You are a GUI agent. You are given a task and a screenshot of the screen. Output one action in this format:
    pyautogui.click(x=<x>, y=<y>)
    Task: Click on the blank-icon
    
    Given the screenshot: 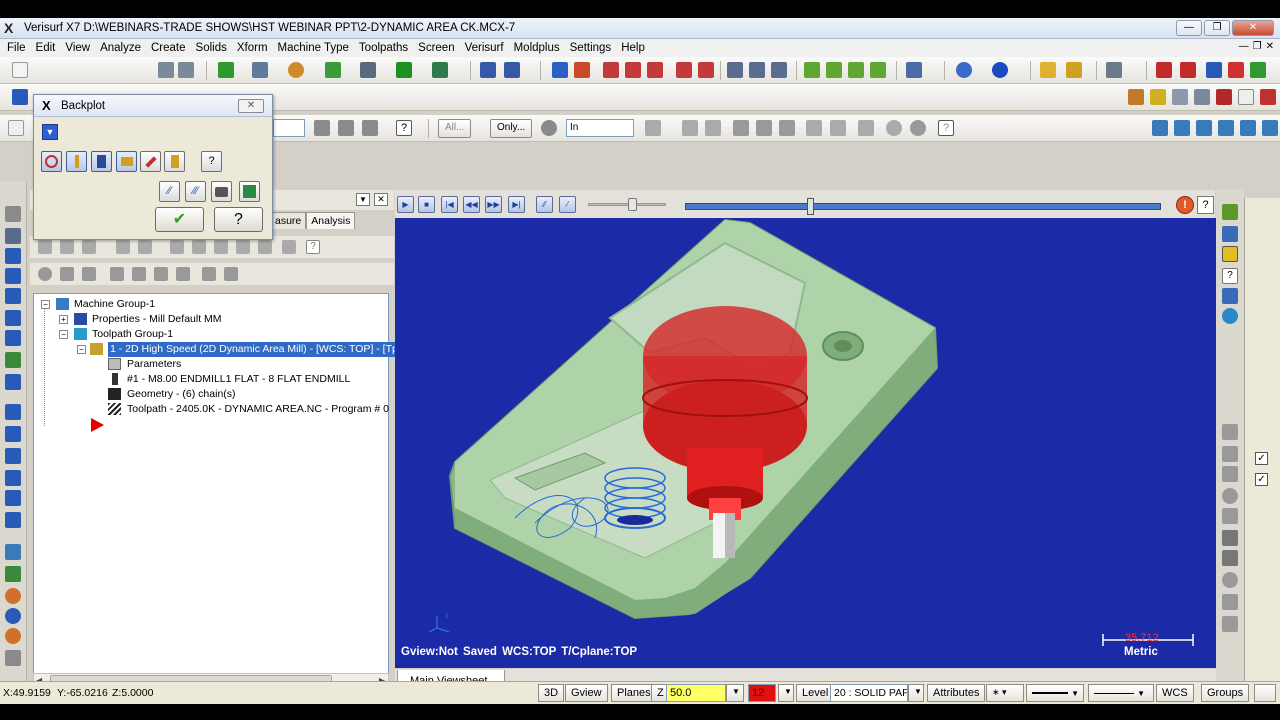 What is the action you would take?
    pyautogui.click(x=1246, y=97)
    